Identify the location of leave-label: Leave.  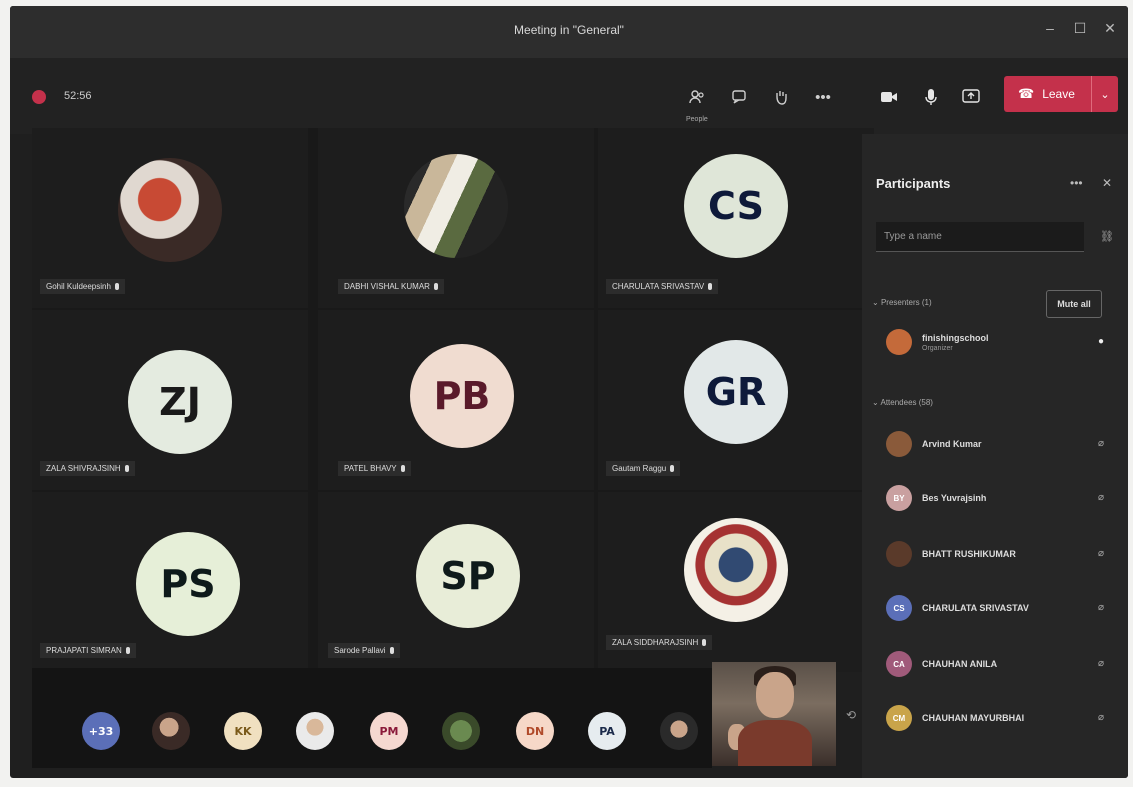
(1058, 94).